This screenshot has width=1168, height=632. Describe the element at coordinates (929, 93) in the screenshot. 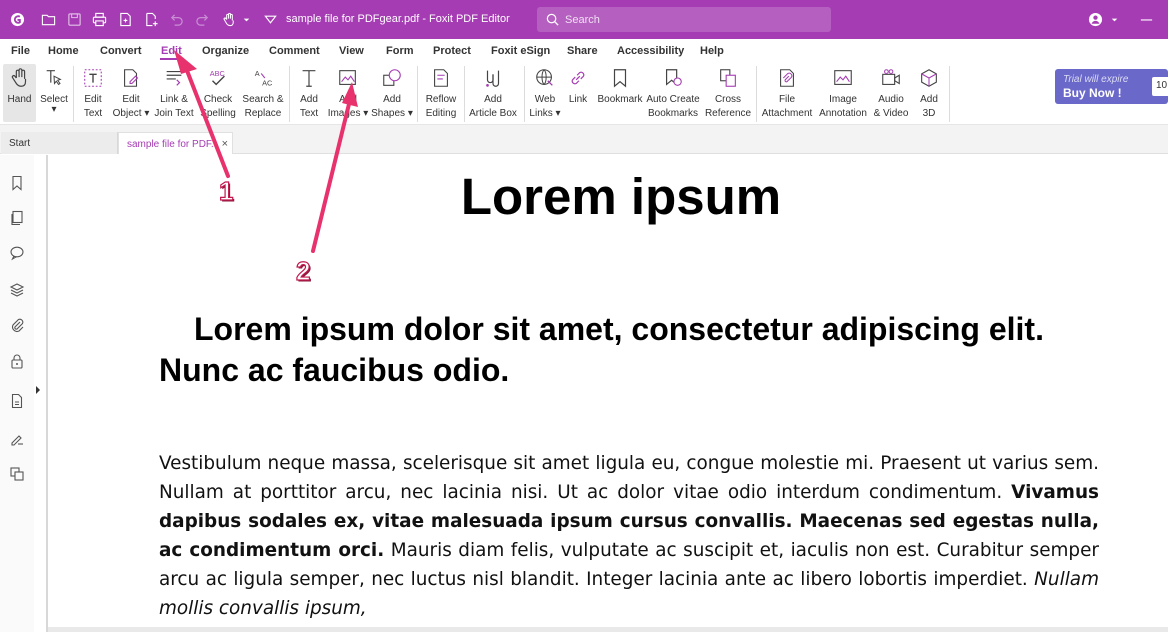

I see `add-3d-button: Add 3D` at that location.